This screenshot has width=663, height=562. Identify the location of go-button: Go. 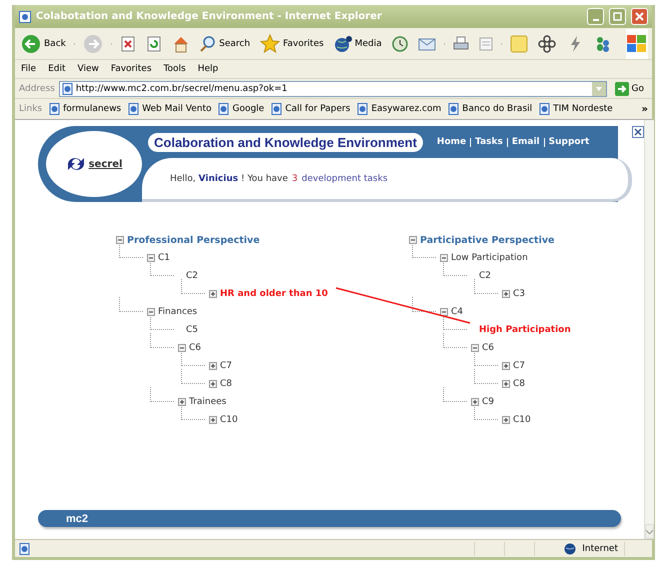
(629, 89).